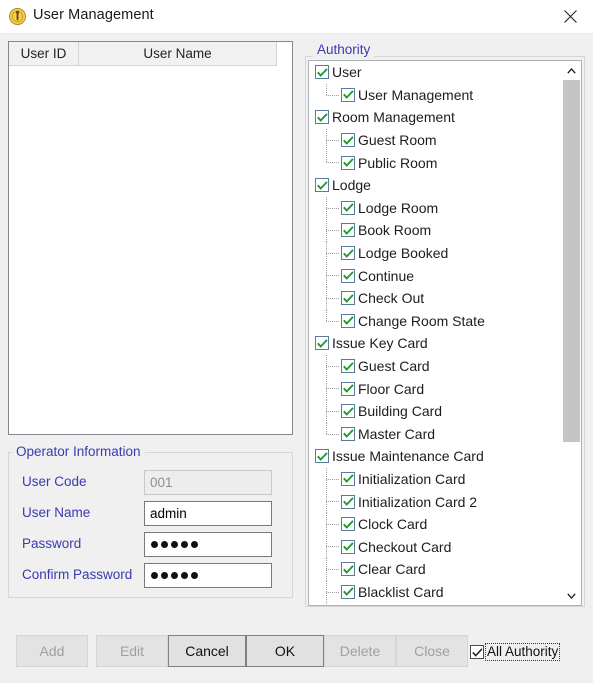 The height and width of the screenshot is (683, 593). I want to click on scrollbar-thumb, so click(571, 261).